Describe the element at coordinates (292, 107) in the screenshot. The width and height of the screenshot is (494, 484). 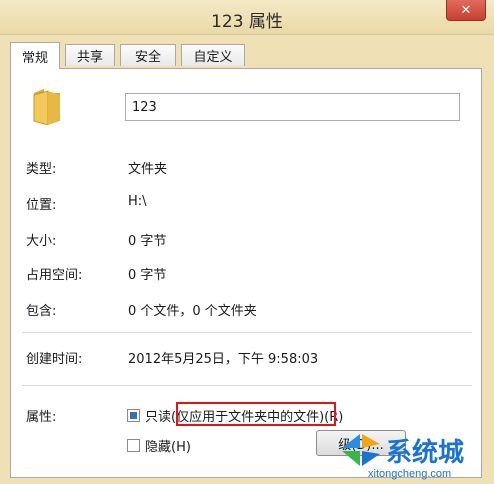
I see `folder-name-input` at that location.